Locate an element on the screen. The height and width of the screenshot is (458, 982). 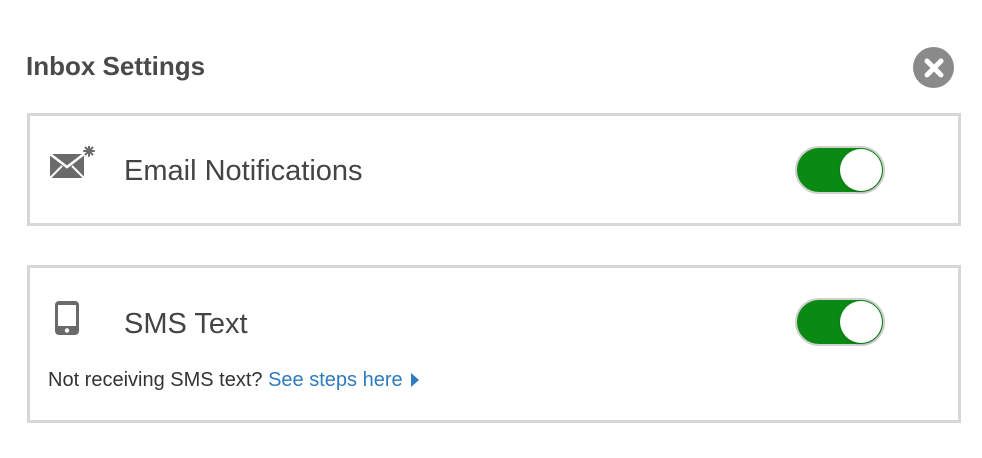
sms-text-toggle is located at coordinates (840, 322).